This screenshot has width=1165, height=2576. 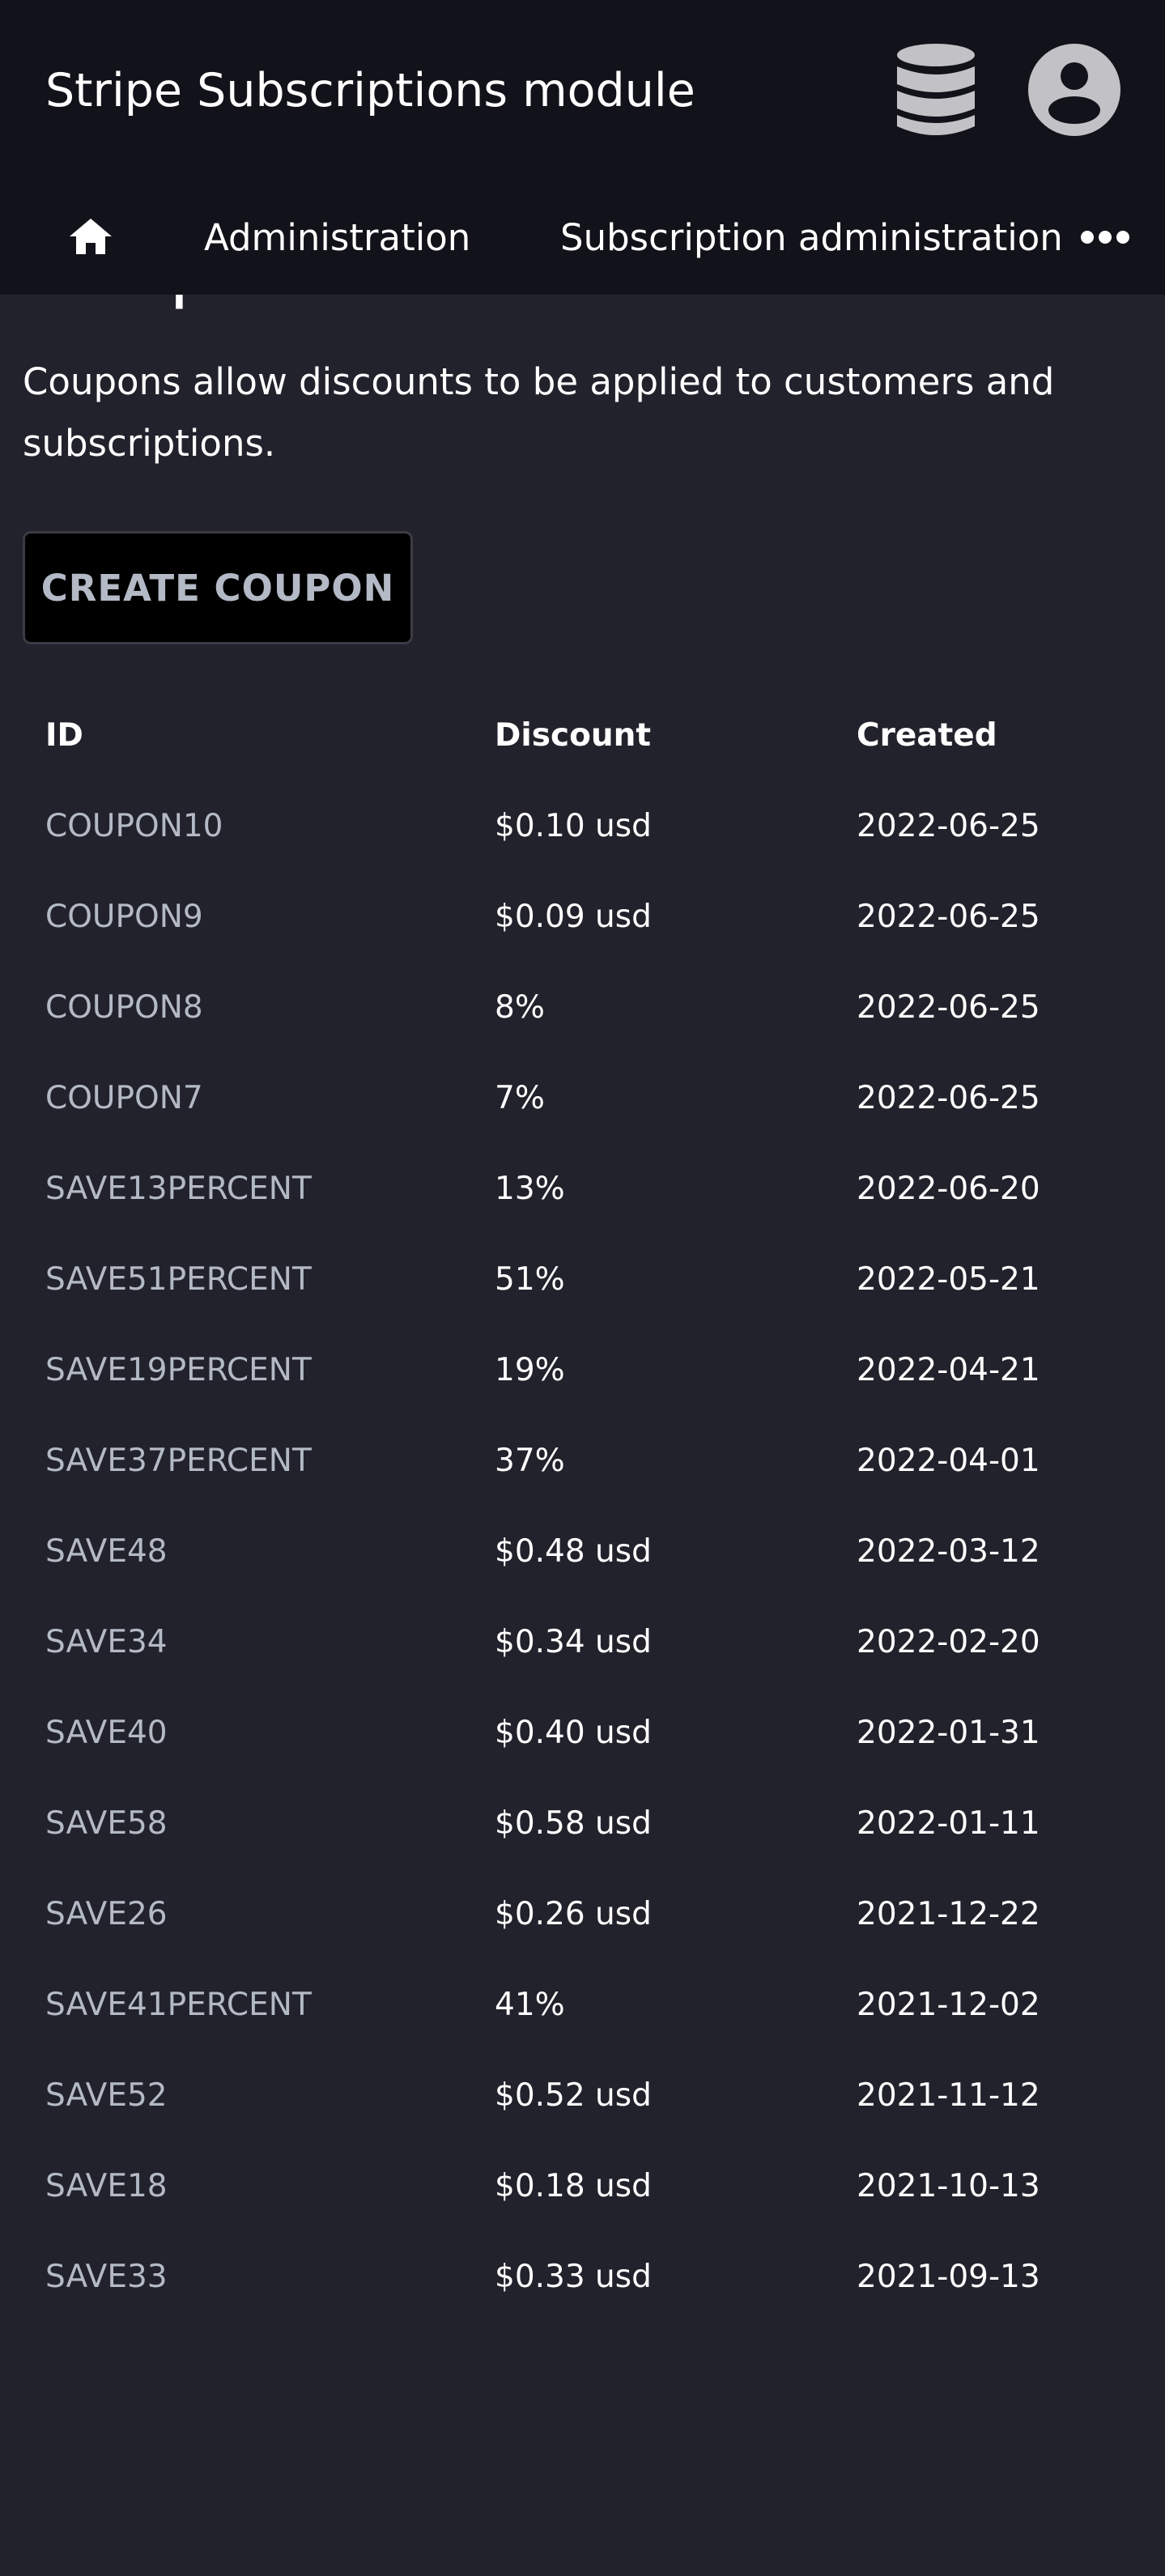 What do you see at coordinates (259, 1914) in the screenshot?
I see `coupon-id-link: SAVE26` at bounding box center [259, 1914].